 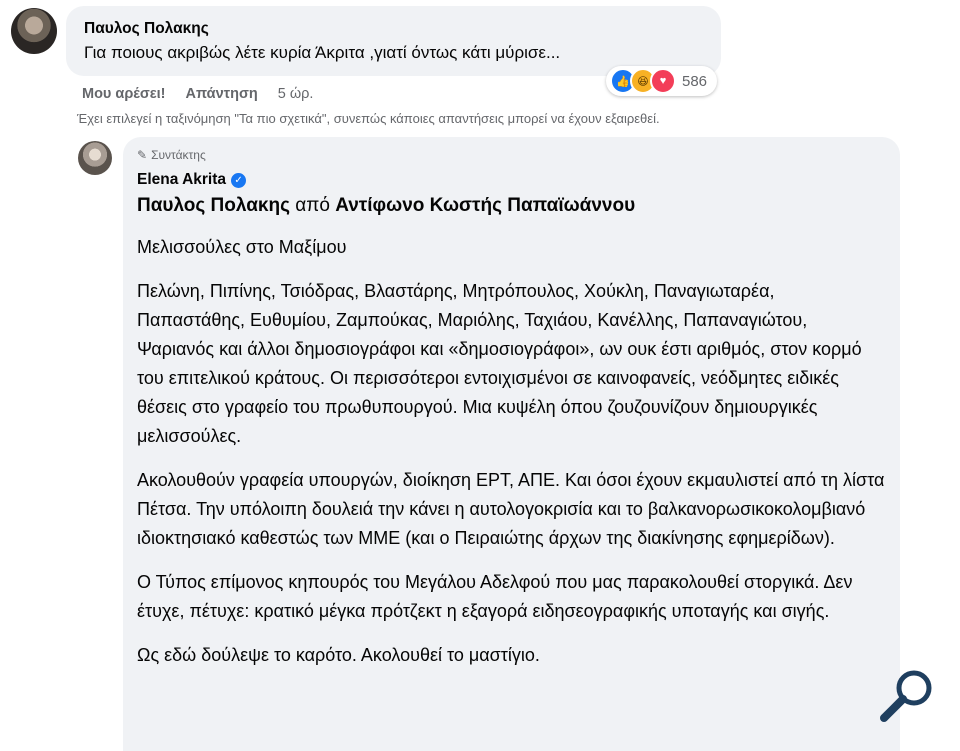 I want to click on comment-author: Παυλος Πολακης, so click(x=146, y=29).